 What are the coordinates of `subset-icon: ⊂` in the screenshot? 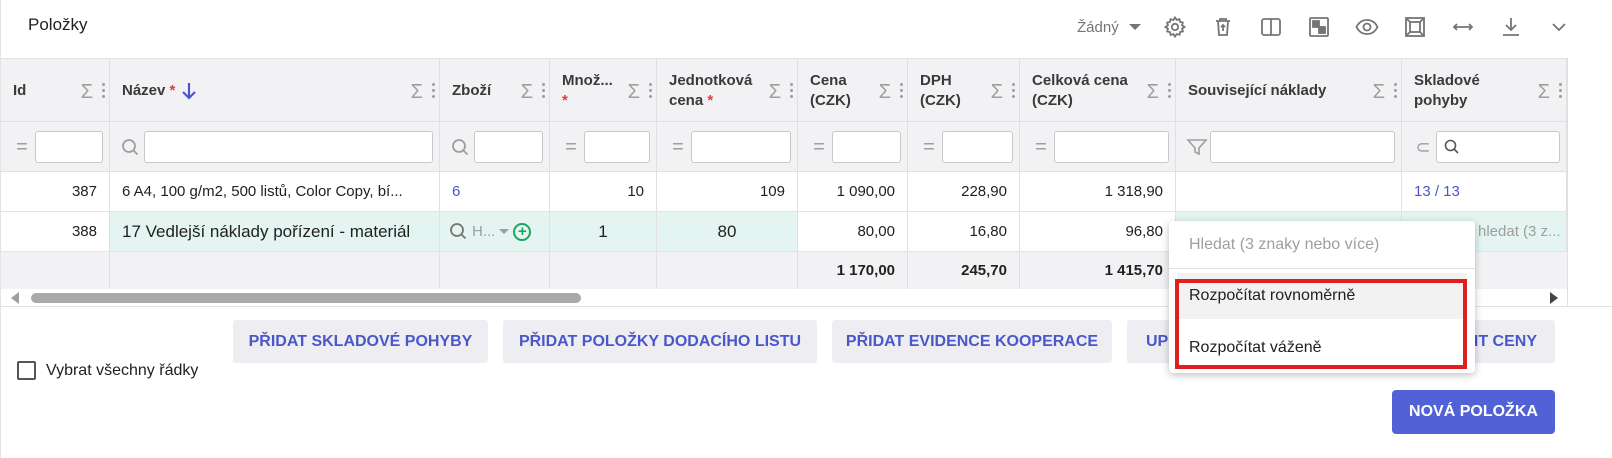 It's located at (1423, 147).